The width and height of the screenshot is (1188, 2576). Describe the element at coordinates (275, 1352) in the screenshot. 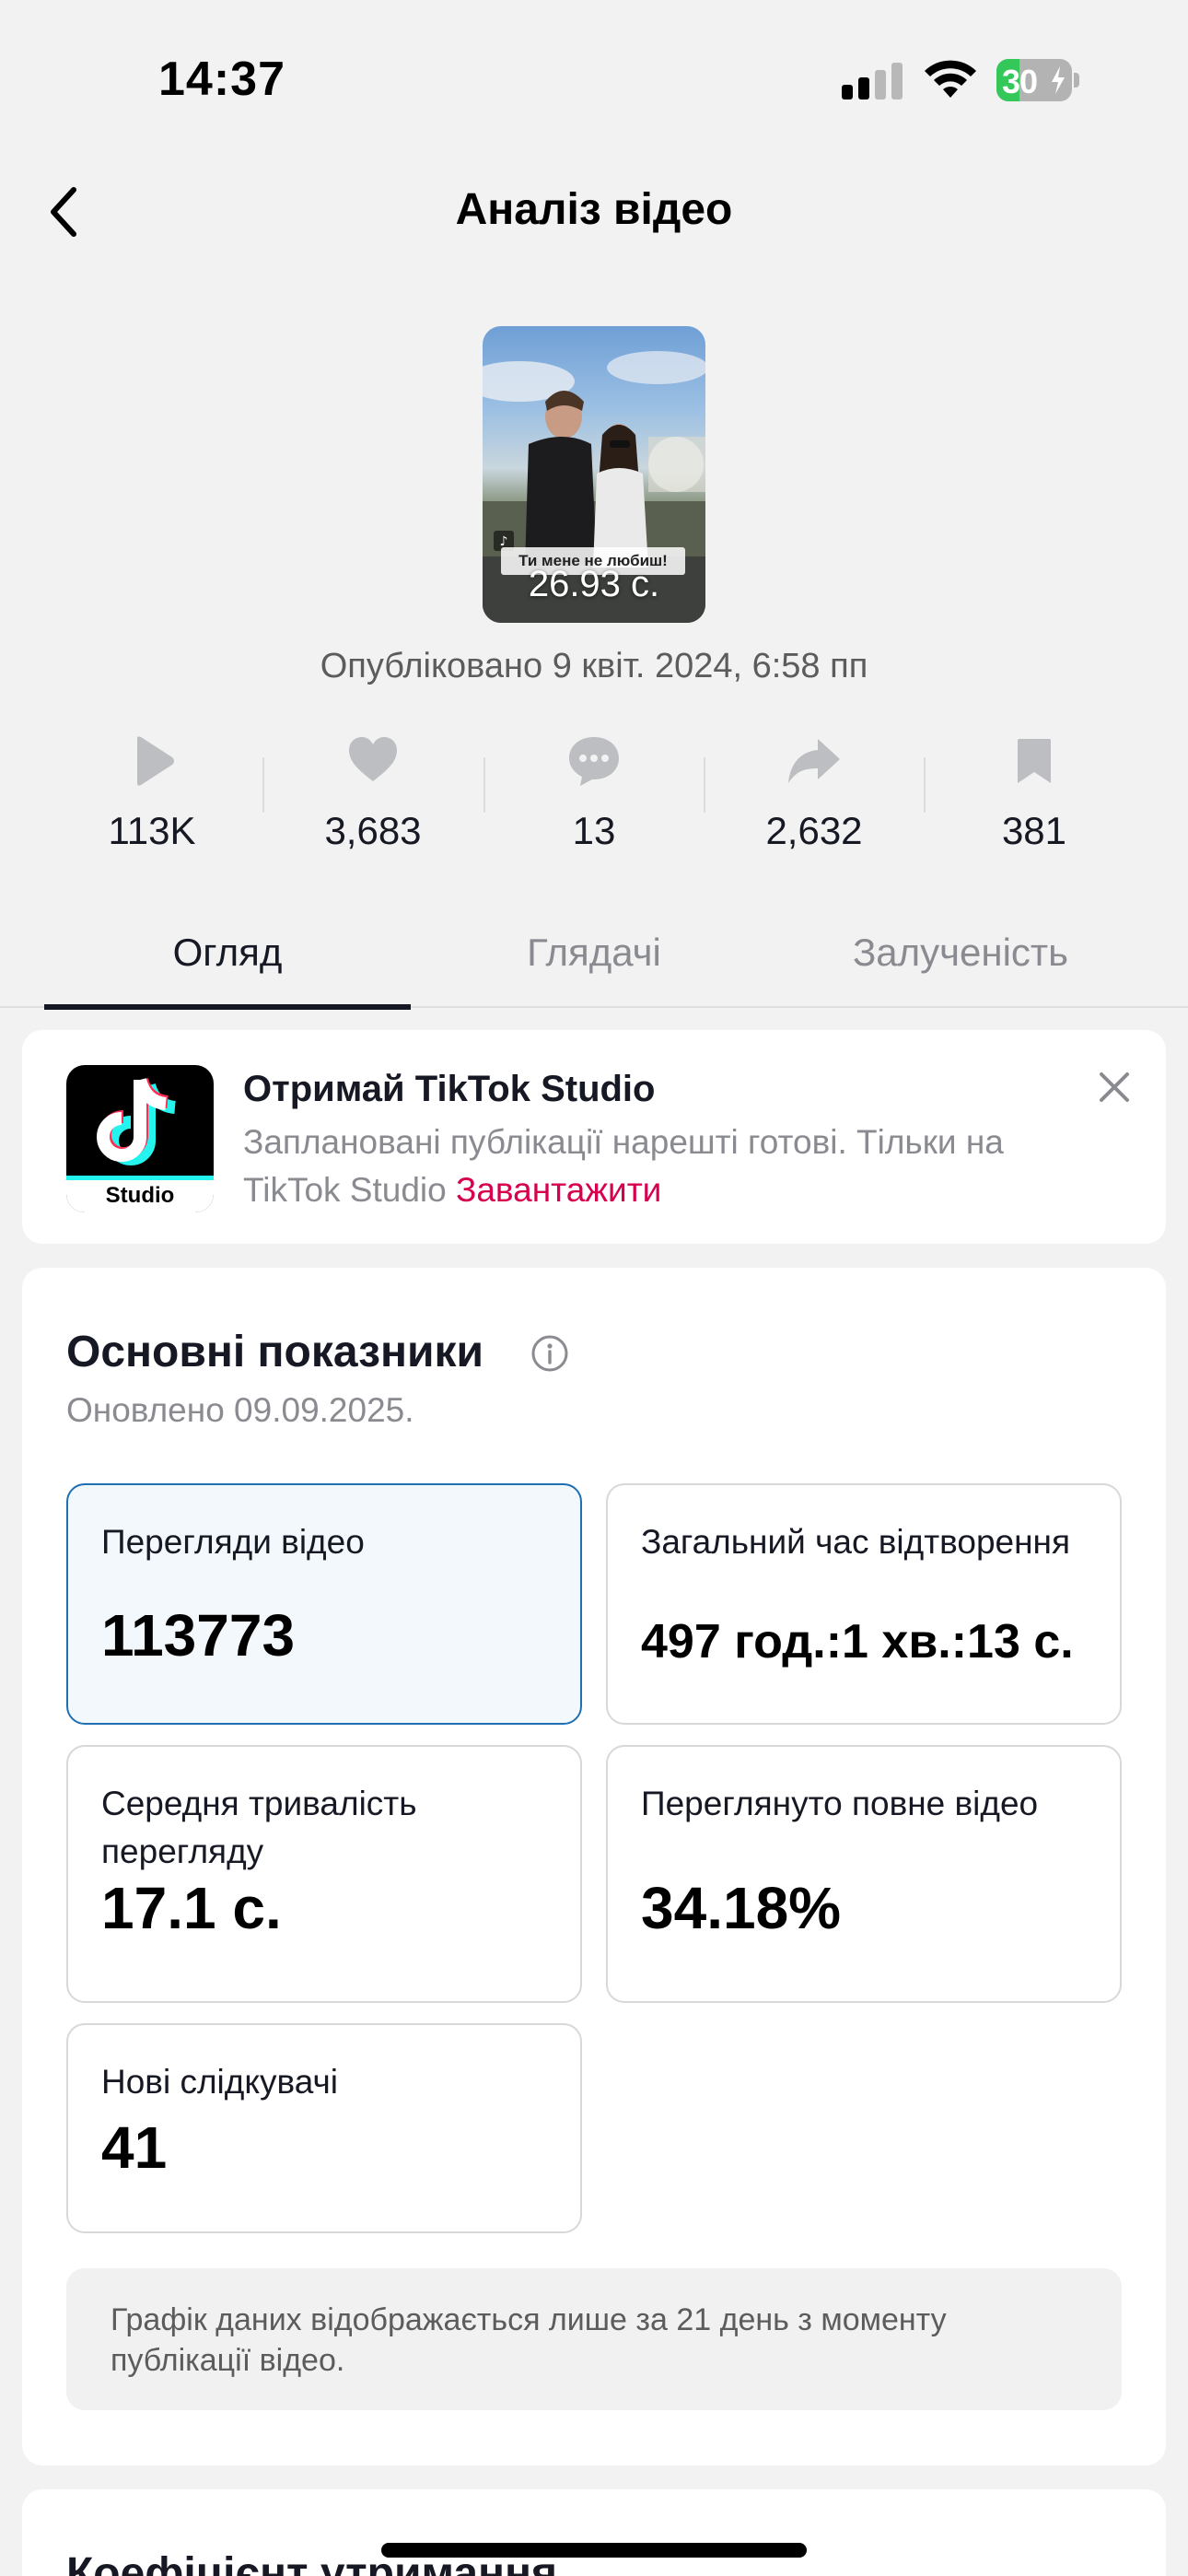

I see `metrics-title: Основні показники` at that location.